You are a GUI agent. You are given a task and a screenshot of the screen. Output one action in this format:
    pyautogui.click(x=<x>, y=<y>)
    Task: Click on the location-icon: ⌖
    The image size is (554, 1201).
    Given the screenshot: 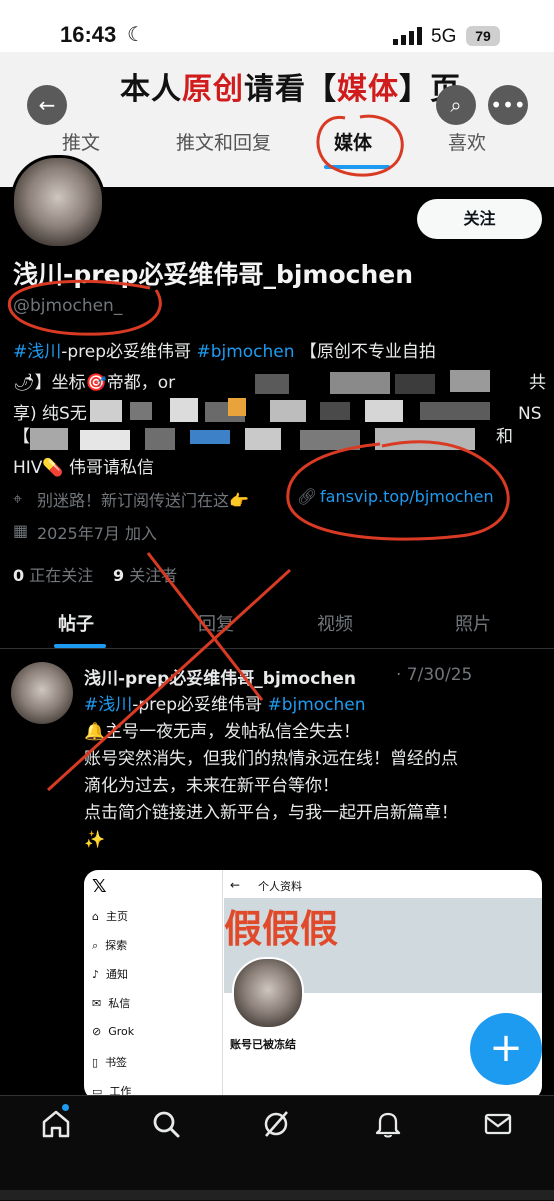 What is the action you would take?
    pyautogui.click(x=18, y=498)
    